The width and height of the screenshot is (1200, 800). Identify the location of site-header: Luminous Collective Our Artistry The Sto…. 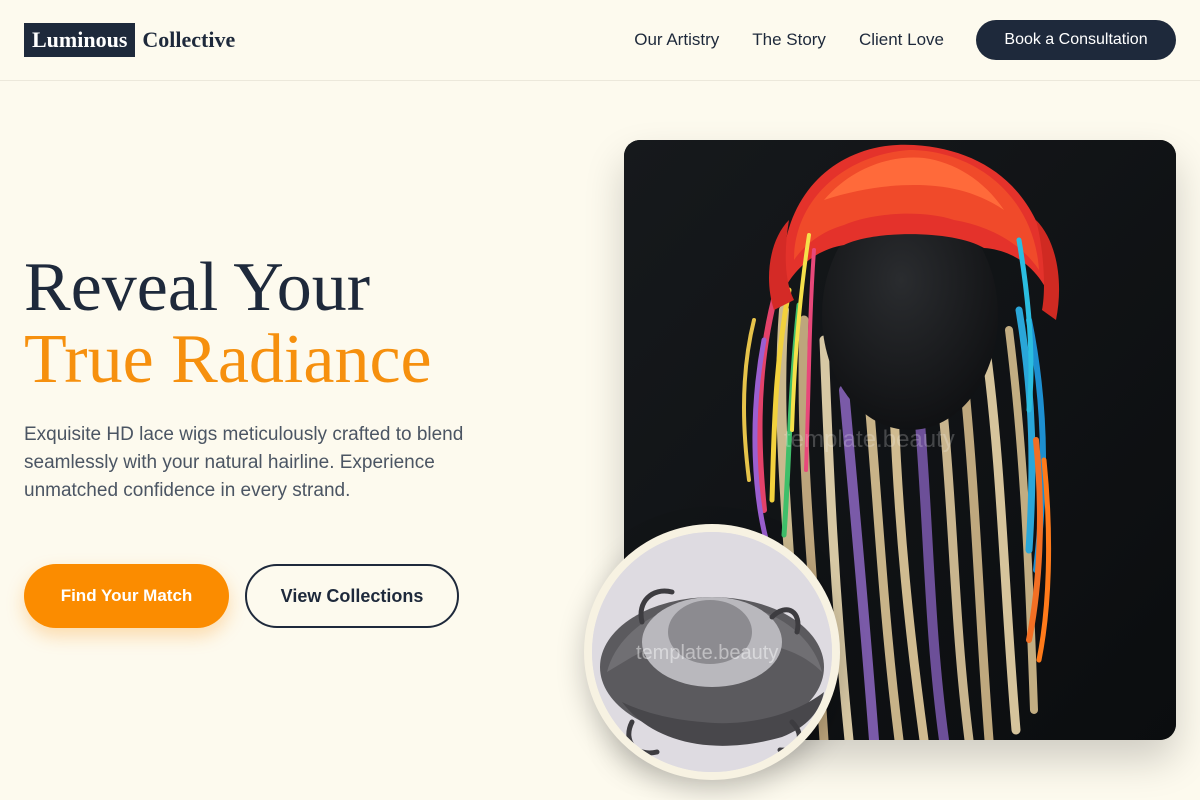
(600, 40).